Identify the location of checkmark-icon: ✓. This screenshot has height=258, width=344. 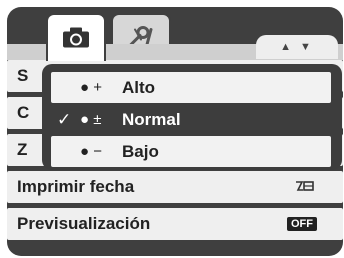
(64, 119).